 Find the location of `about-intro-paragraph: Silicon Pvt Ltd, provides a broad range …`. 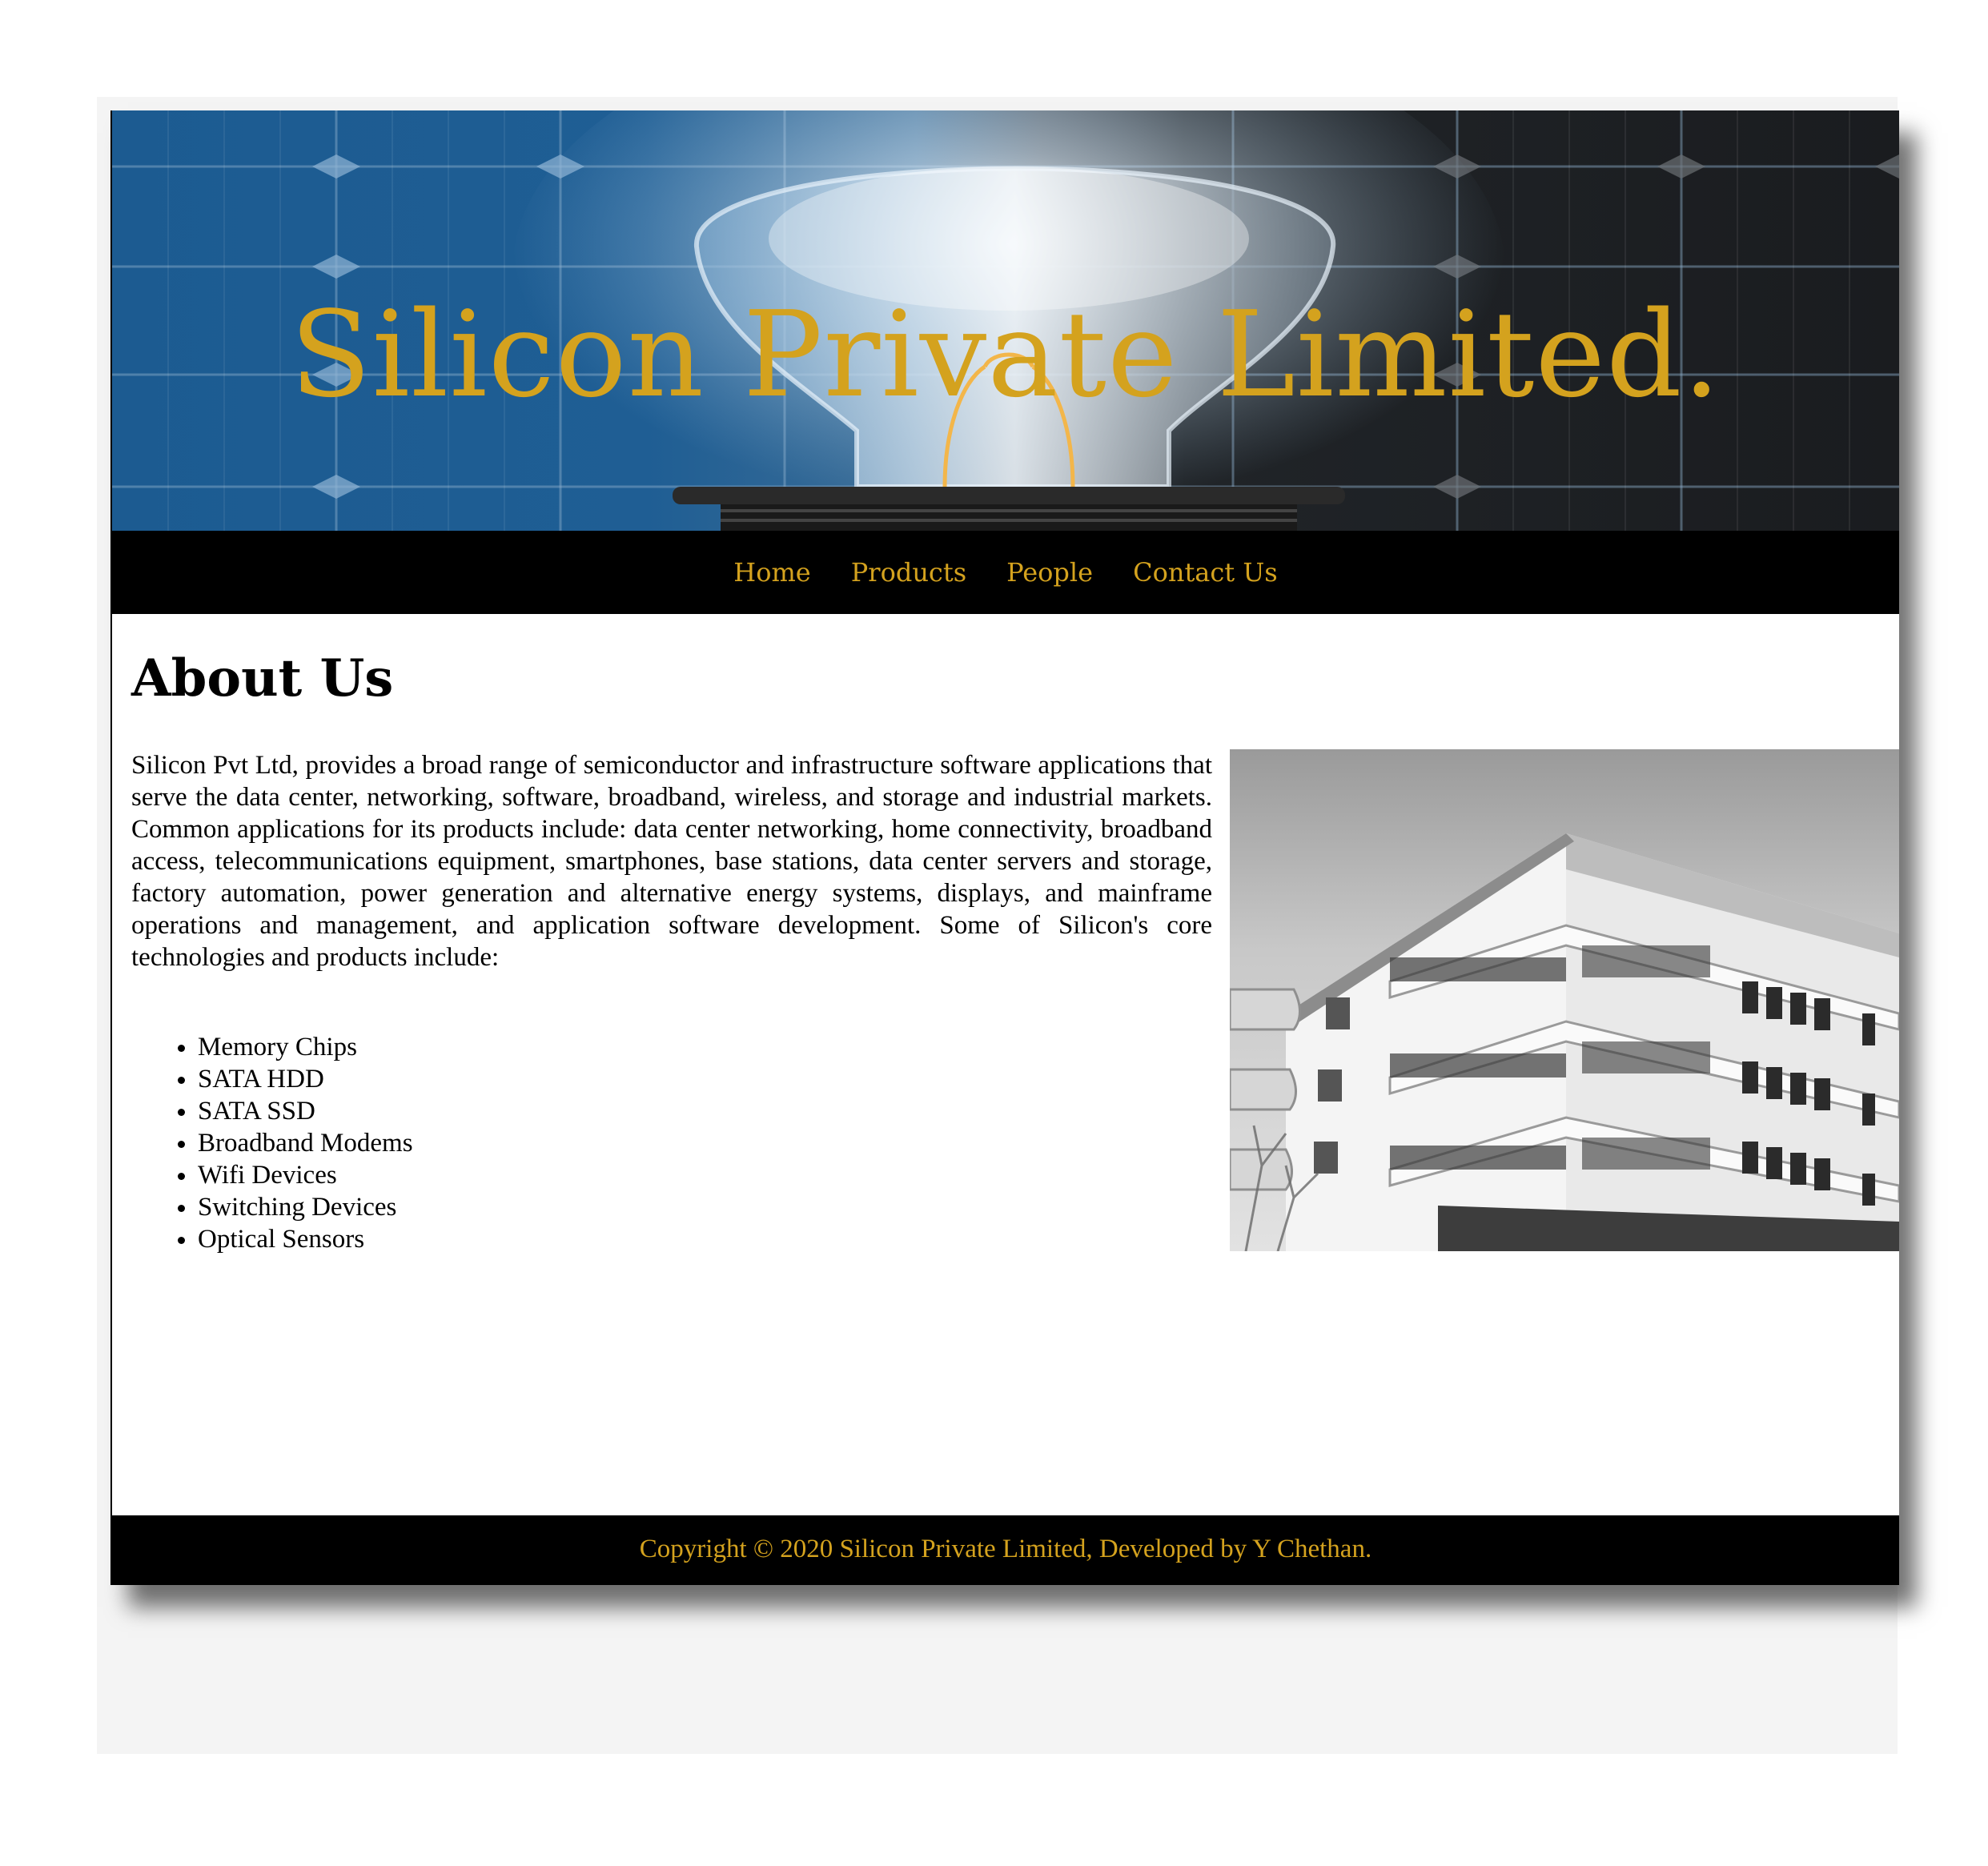

about-intro-paragraph: Silicon Pvt Ltd, provides a broad range … is located at coordinates (671, 862).